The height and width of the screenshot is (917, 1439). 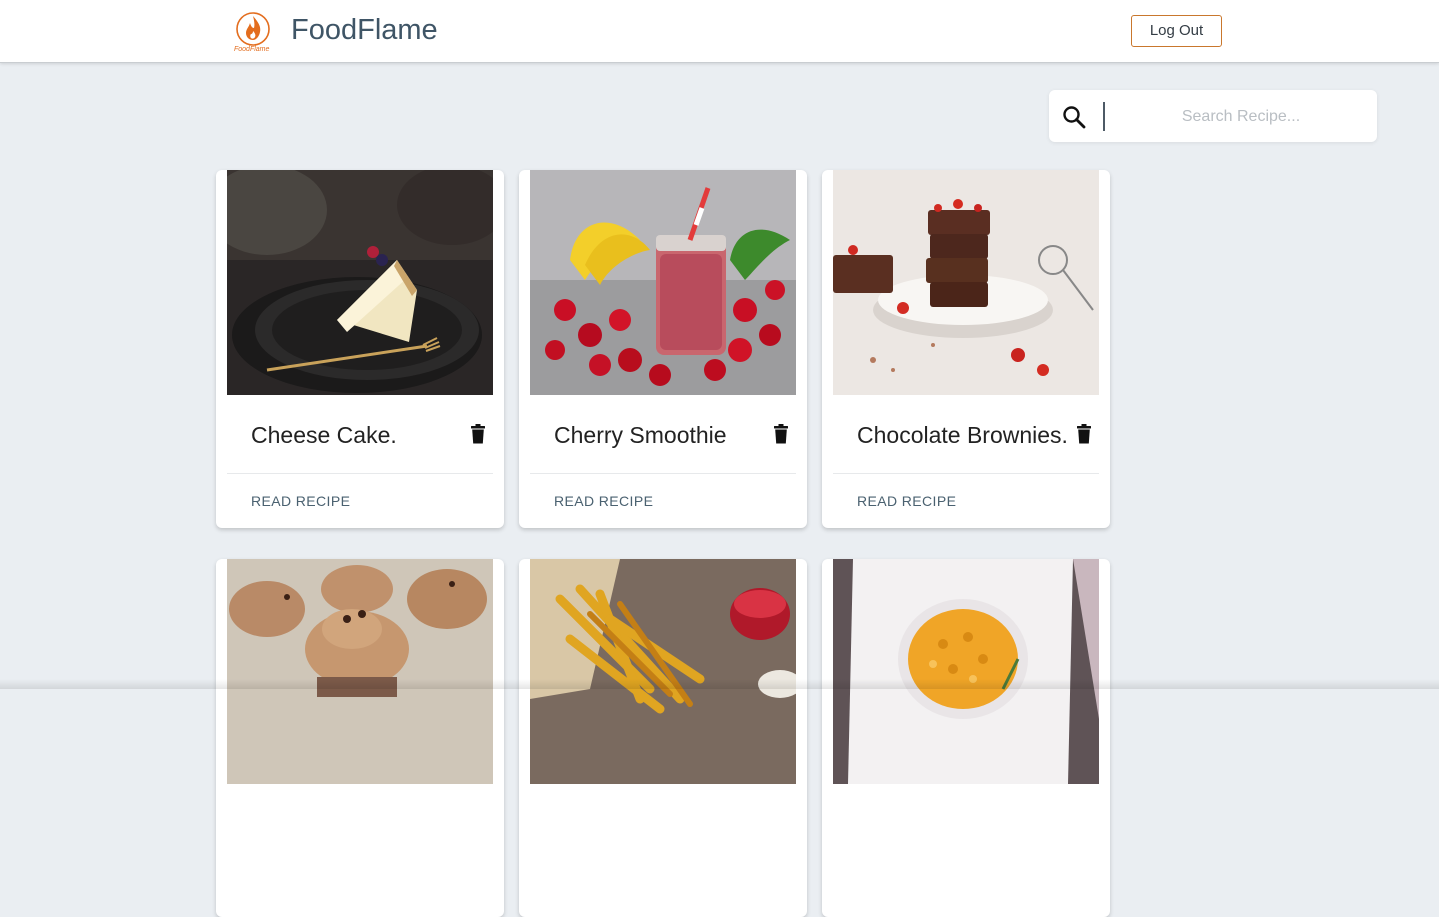 I want to click on bottom-shadow, so click(x=719, y=684).